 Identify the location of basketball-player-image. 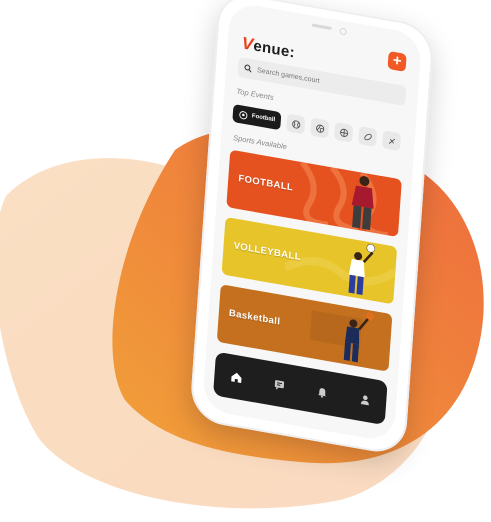
(359, 337).